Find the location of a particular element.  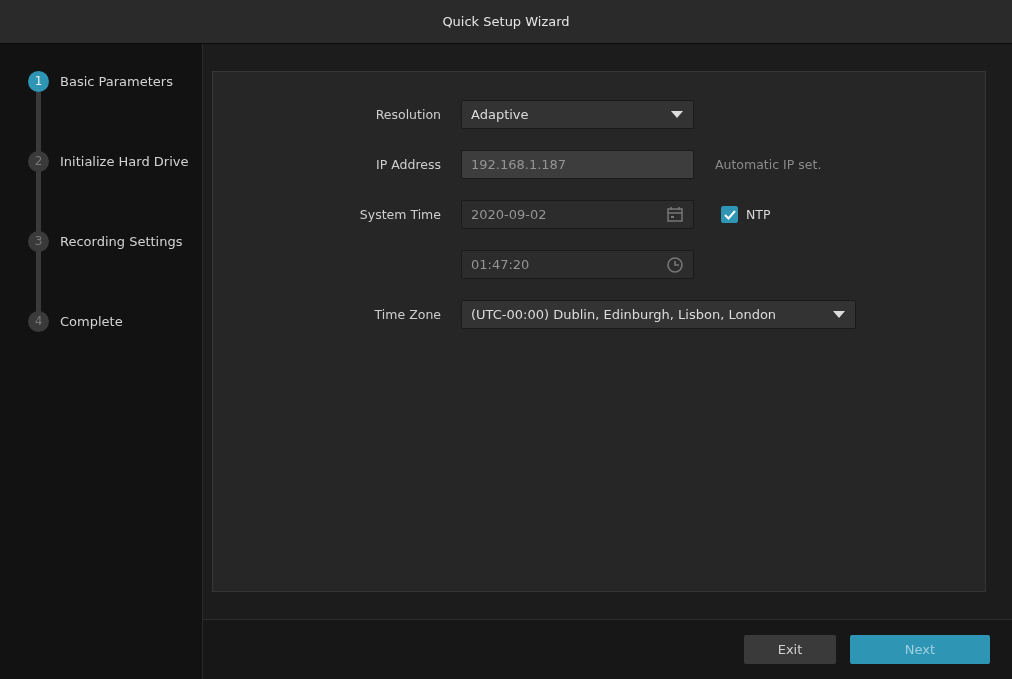

checkbox-label: NTP is located at coordinates (758, 214).